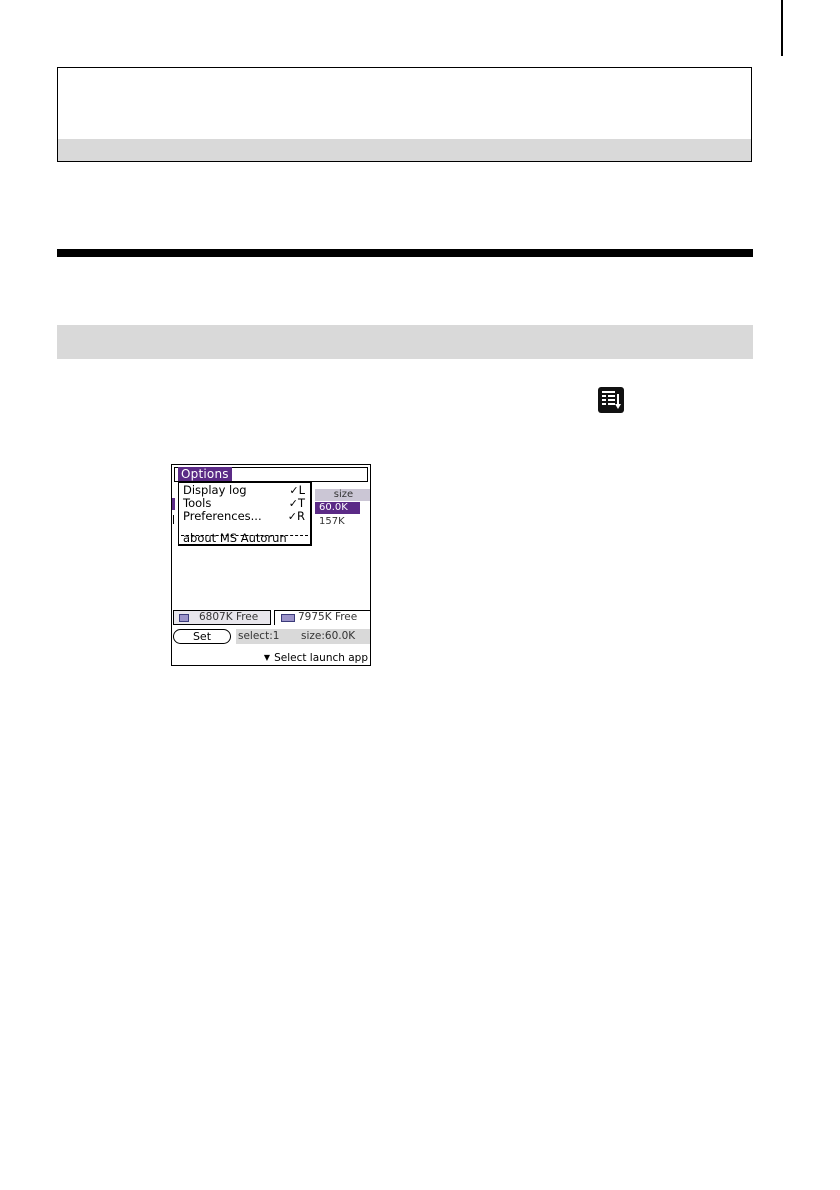 The width and height of the screenshot is (840, 1190). I want to click on header-box, so click(404, 114).